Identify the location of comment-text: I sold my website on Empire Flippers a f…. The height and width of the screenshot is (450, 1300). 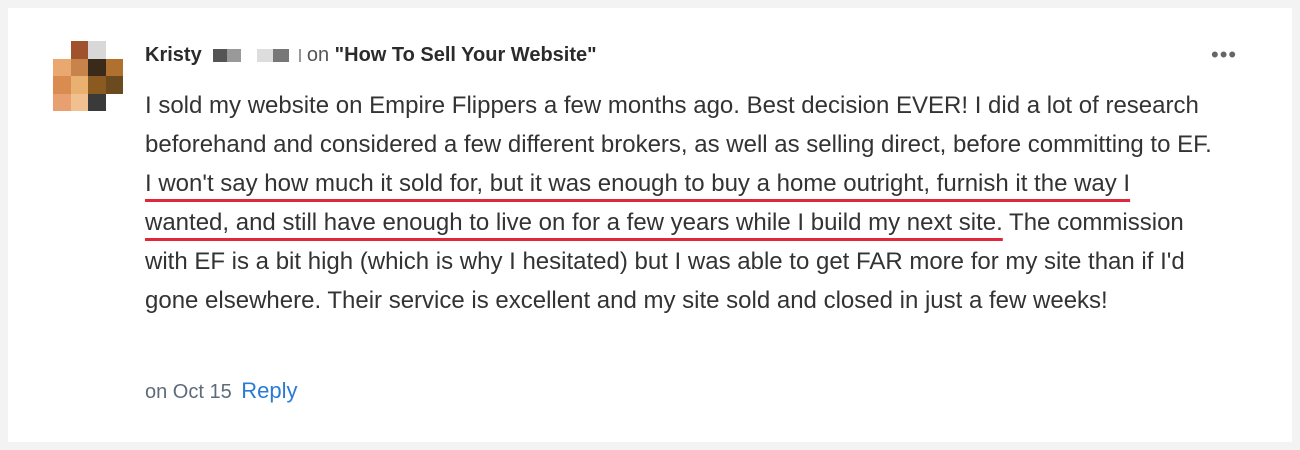
(678, 125).